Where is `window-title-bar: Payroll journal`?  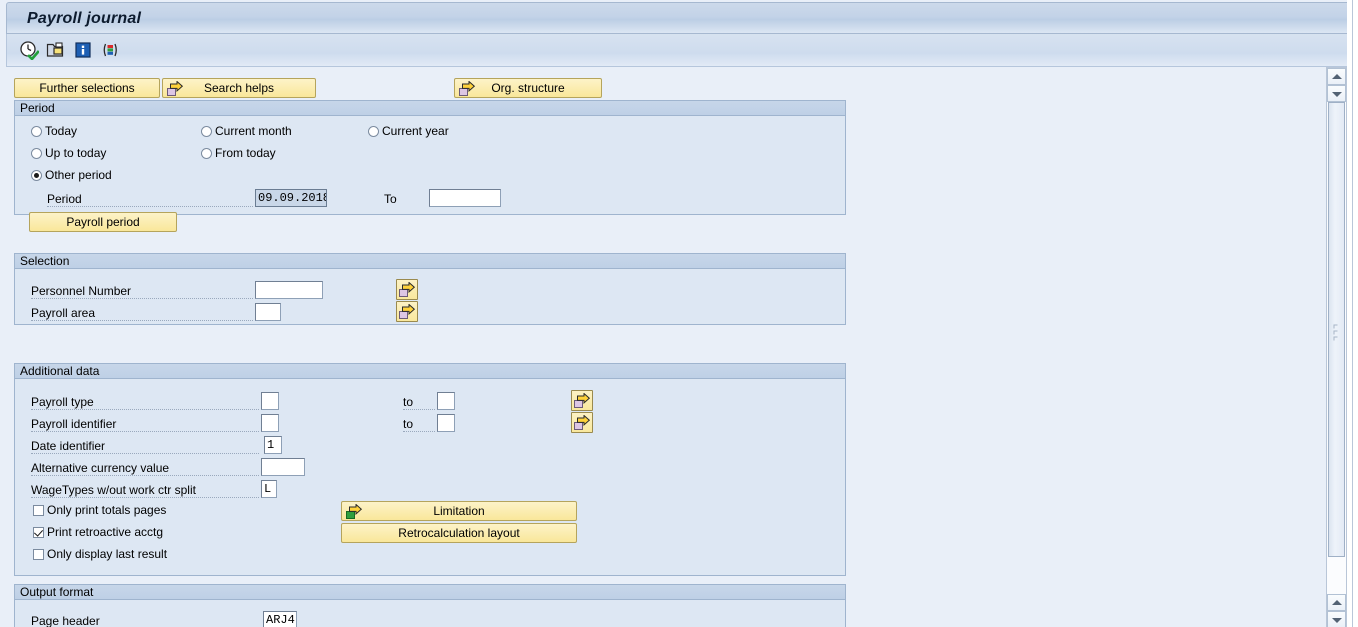 window-title-bar: Payroll journal is located at coordinates (679, 18).